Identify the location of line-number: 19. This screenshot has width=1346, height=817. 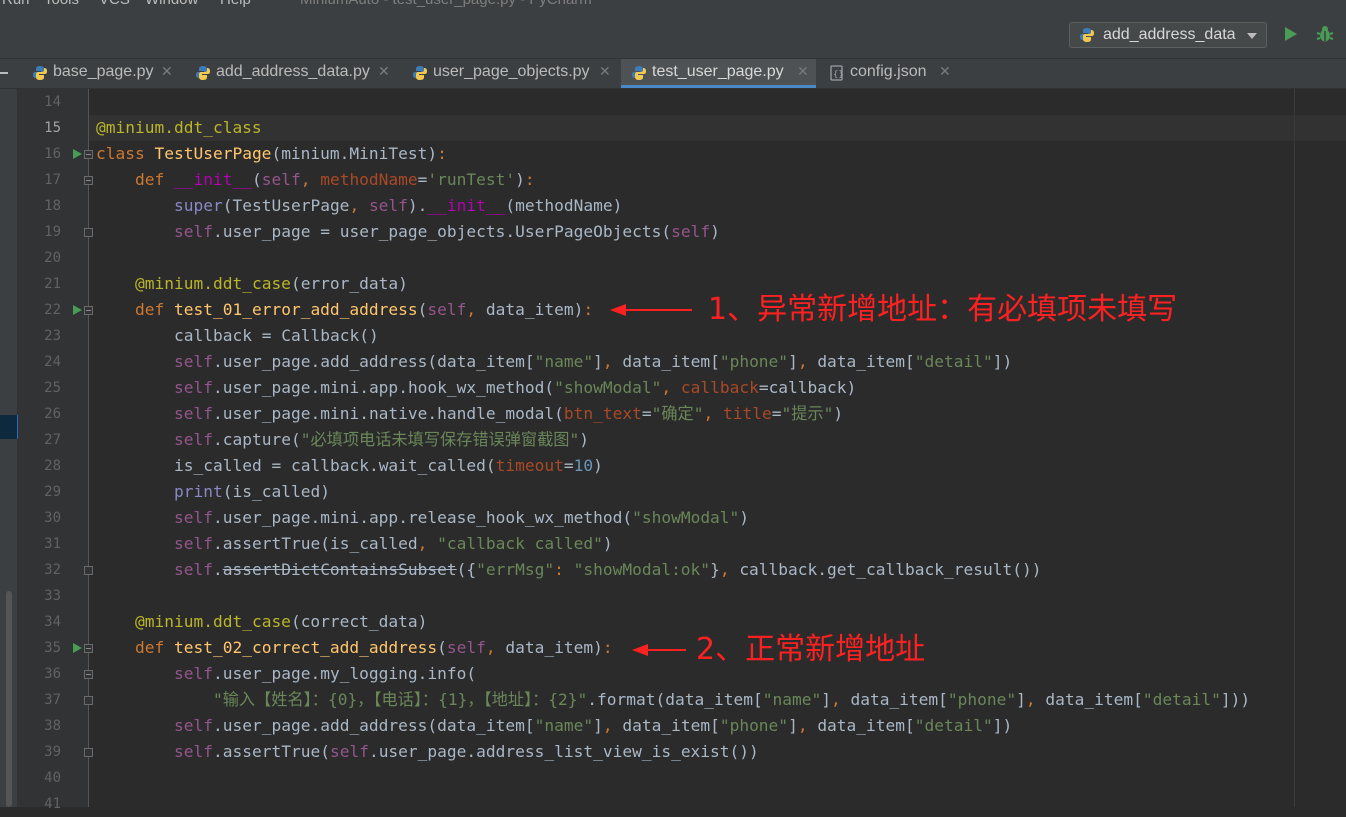
(52, 232).